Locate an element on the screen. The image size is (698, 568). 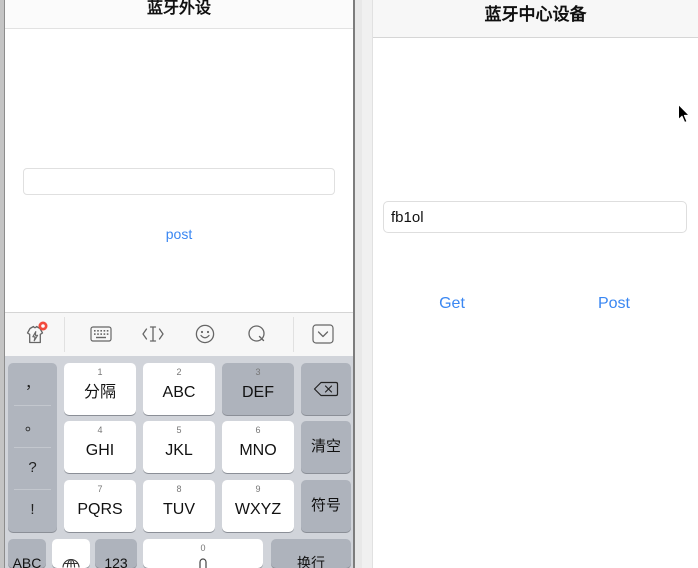
key-2-abc: 2 ABC is located at coordinates (179, 389).